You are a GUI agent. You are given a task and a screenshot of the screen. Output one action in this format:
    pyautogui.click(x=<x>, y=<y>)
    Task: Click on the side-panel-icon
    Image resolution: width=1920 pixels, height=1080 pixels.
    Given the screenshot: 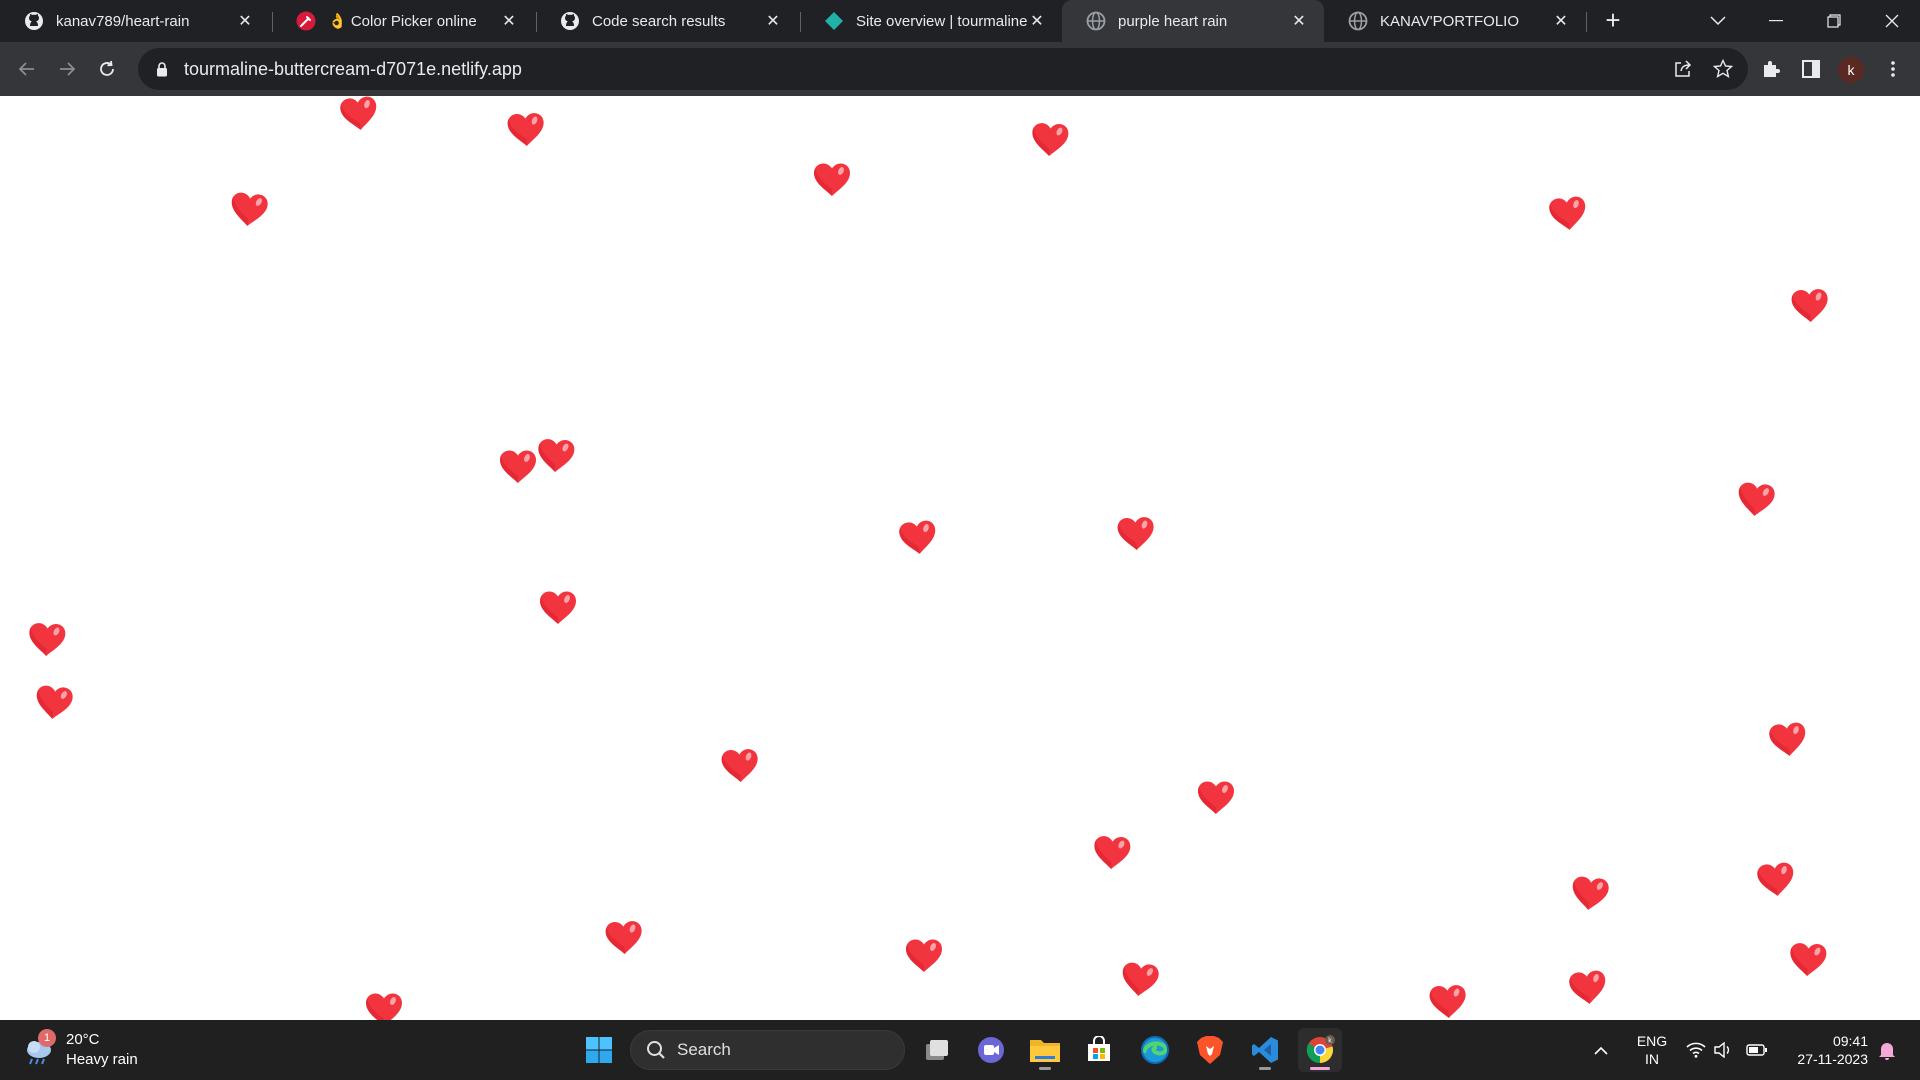 What is the action you would take?
    pyautogui.click(x=1811, y=69)
    